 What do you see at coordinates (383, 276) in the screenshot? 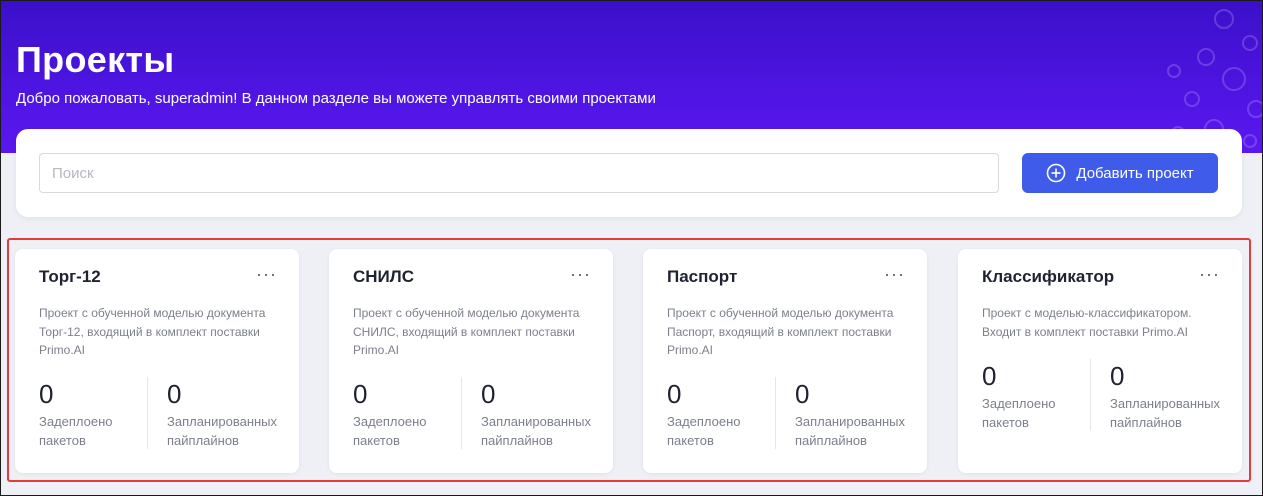
I see `project-title: СНИЛС` at bounding box center [383, 276].